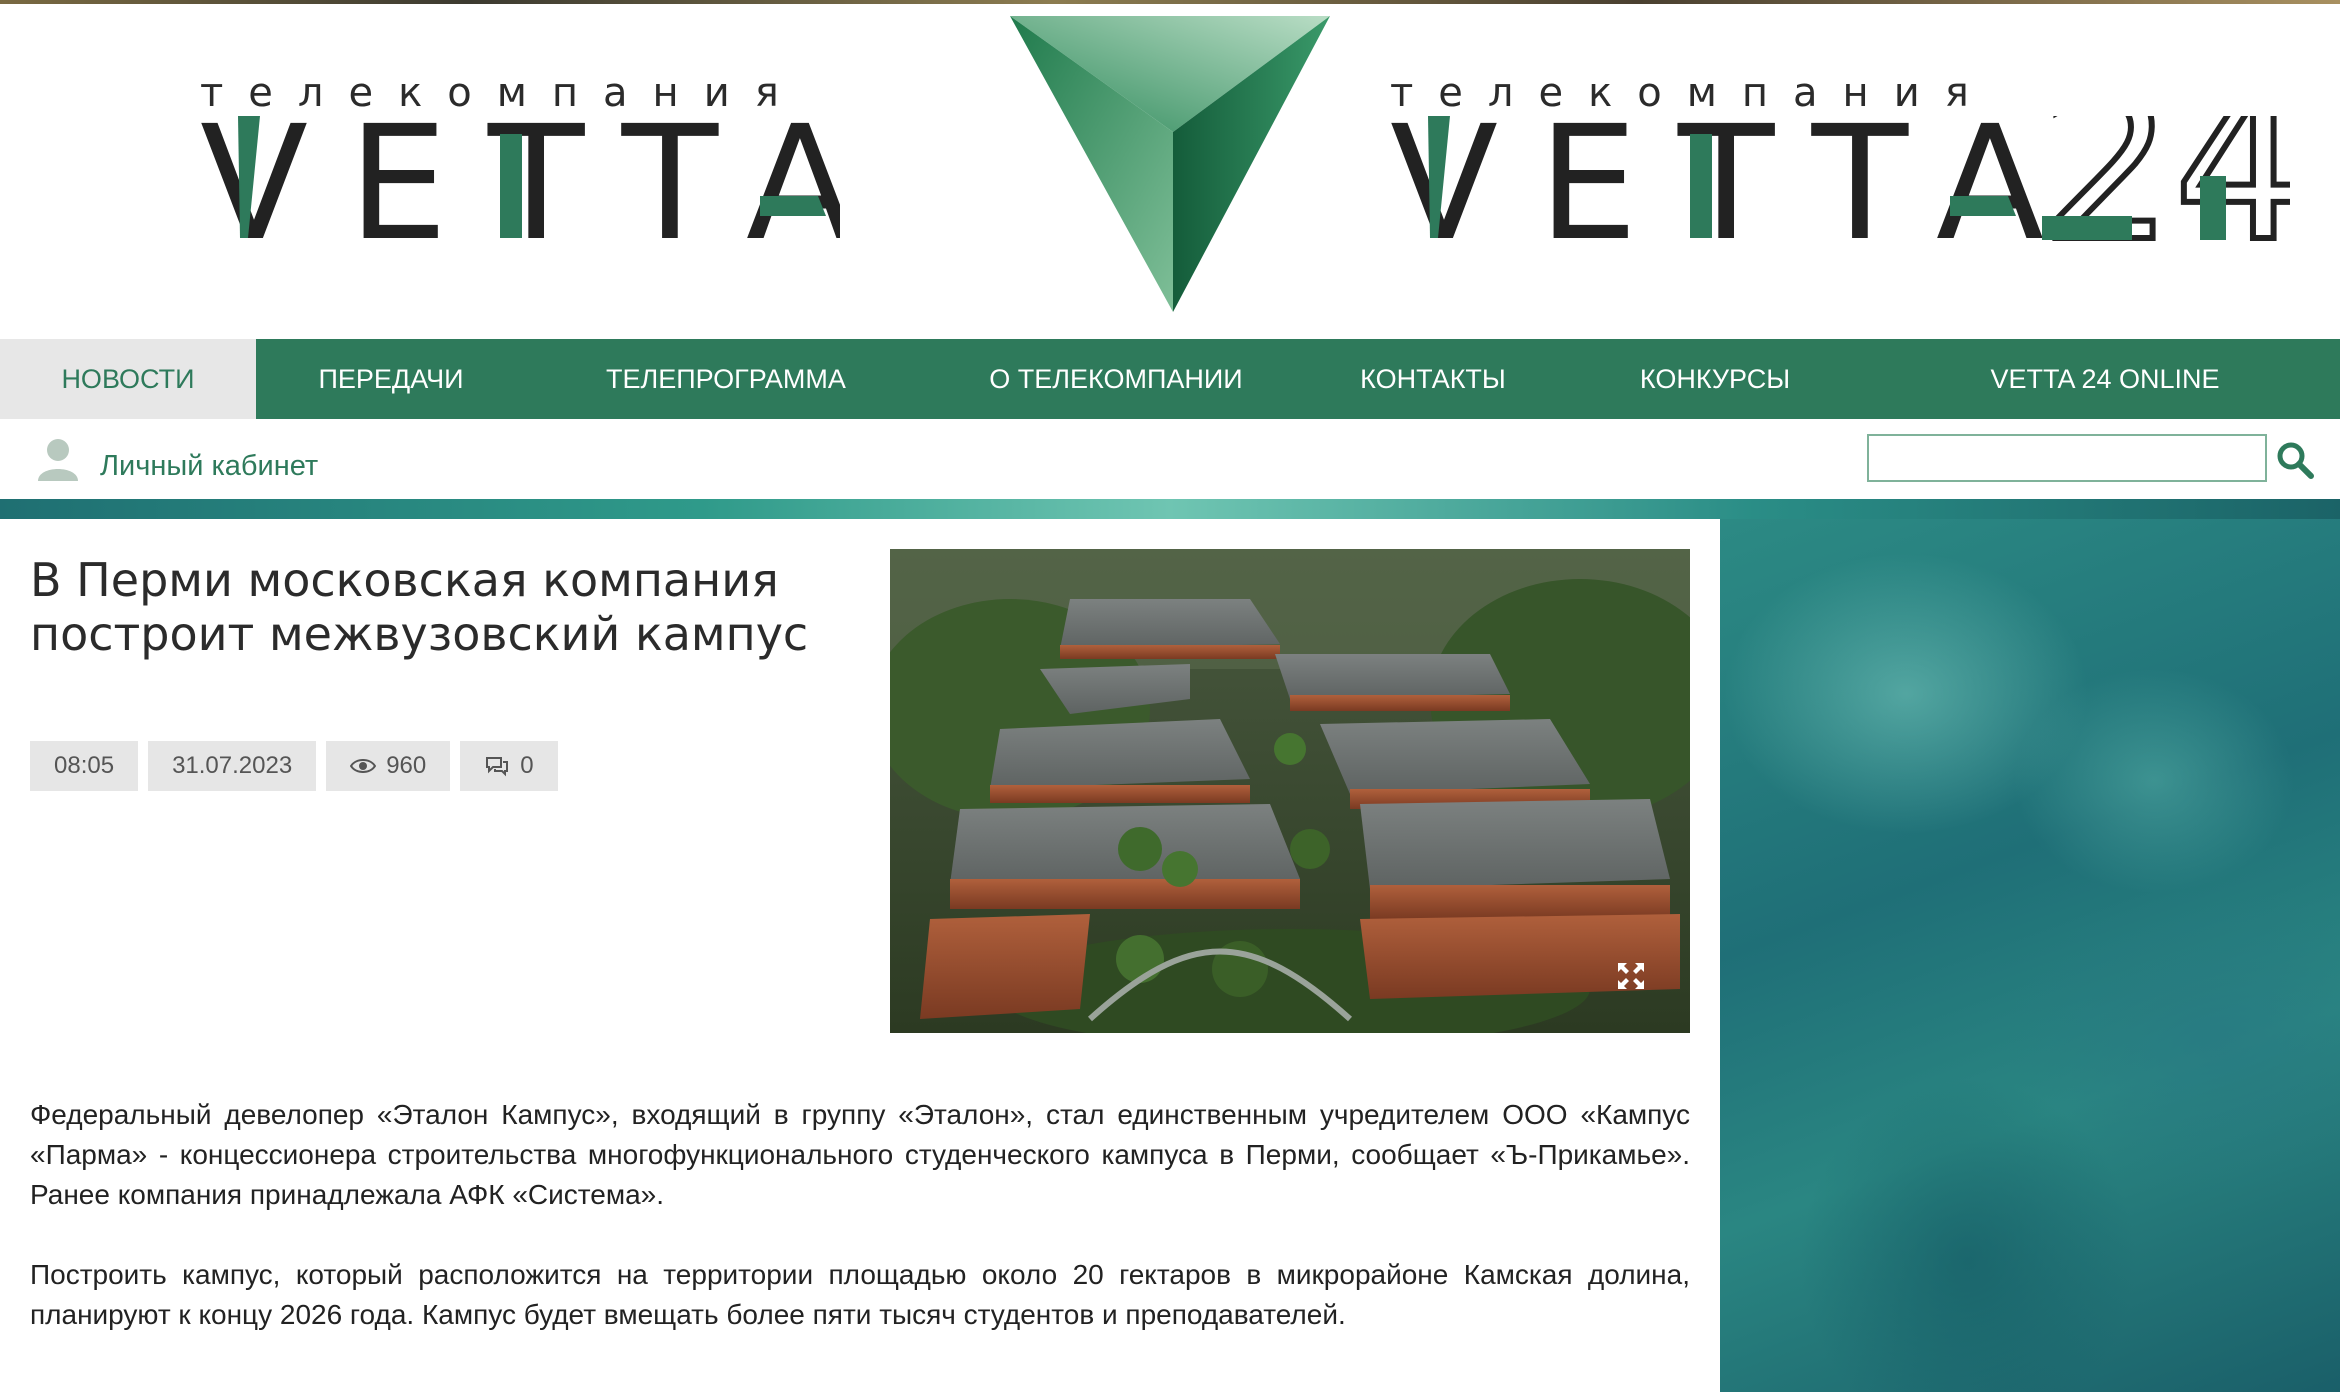 This screenshot has width=2340, height=1392. Describe the element at coordinates (1433, 379) in the screenshot. I see `nav-item-contacts: КОНТАКТЫ` at that location.